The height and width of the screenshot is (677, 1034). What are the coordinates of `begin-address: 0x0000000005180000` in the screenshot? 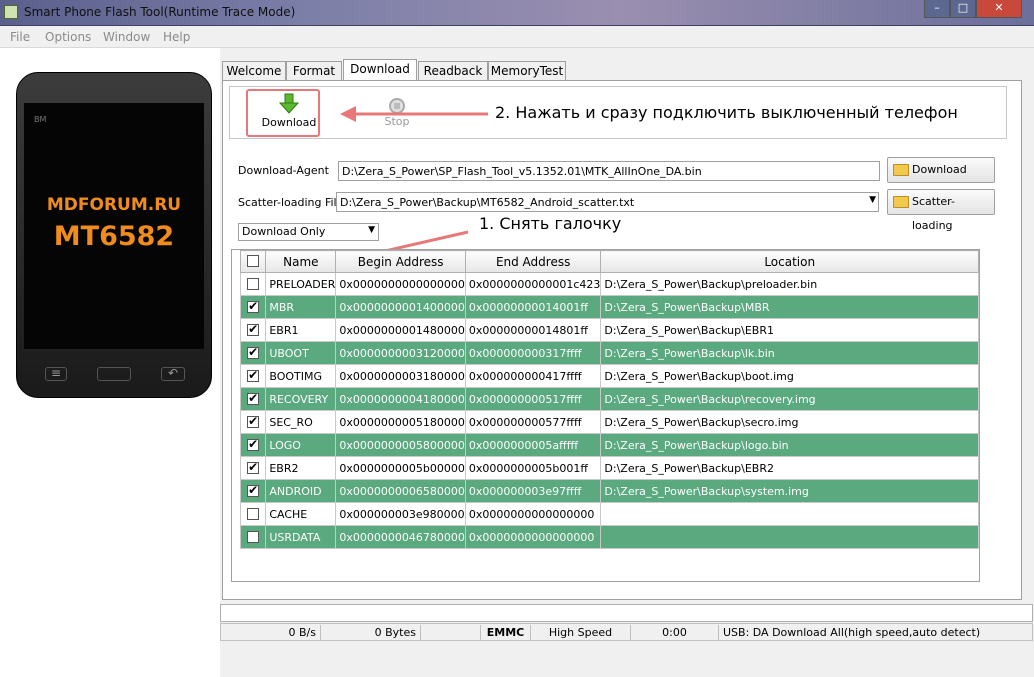 It's located at (400, 422).